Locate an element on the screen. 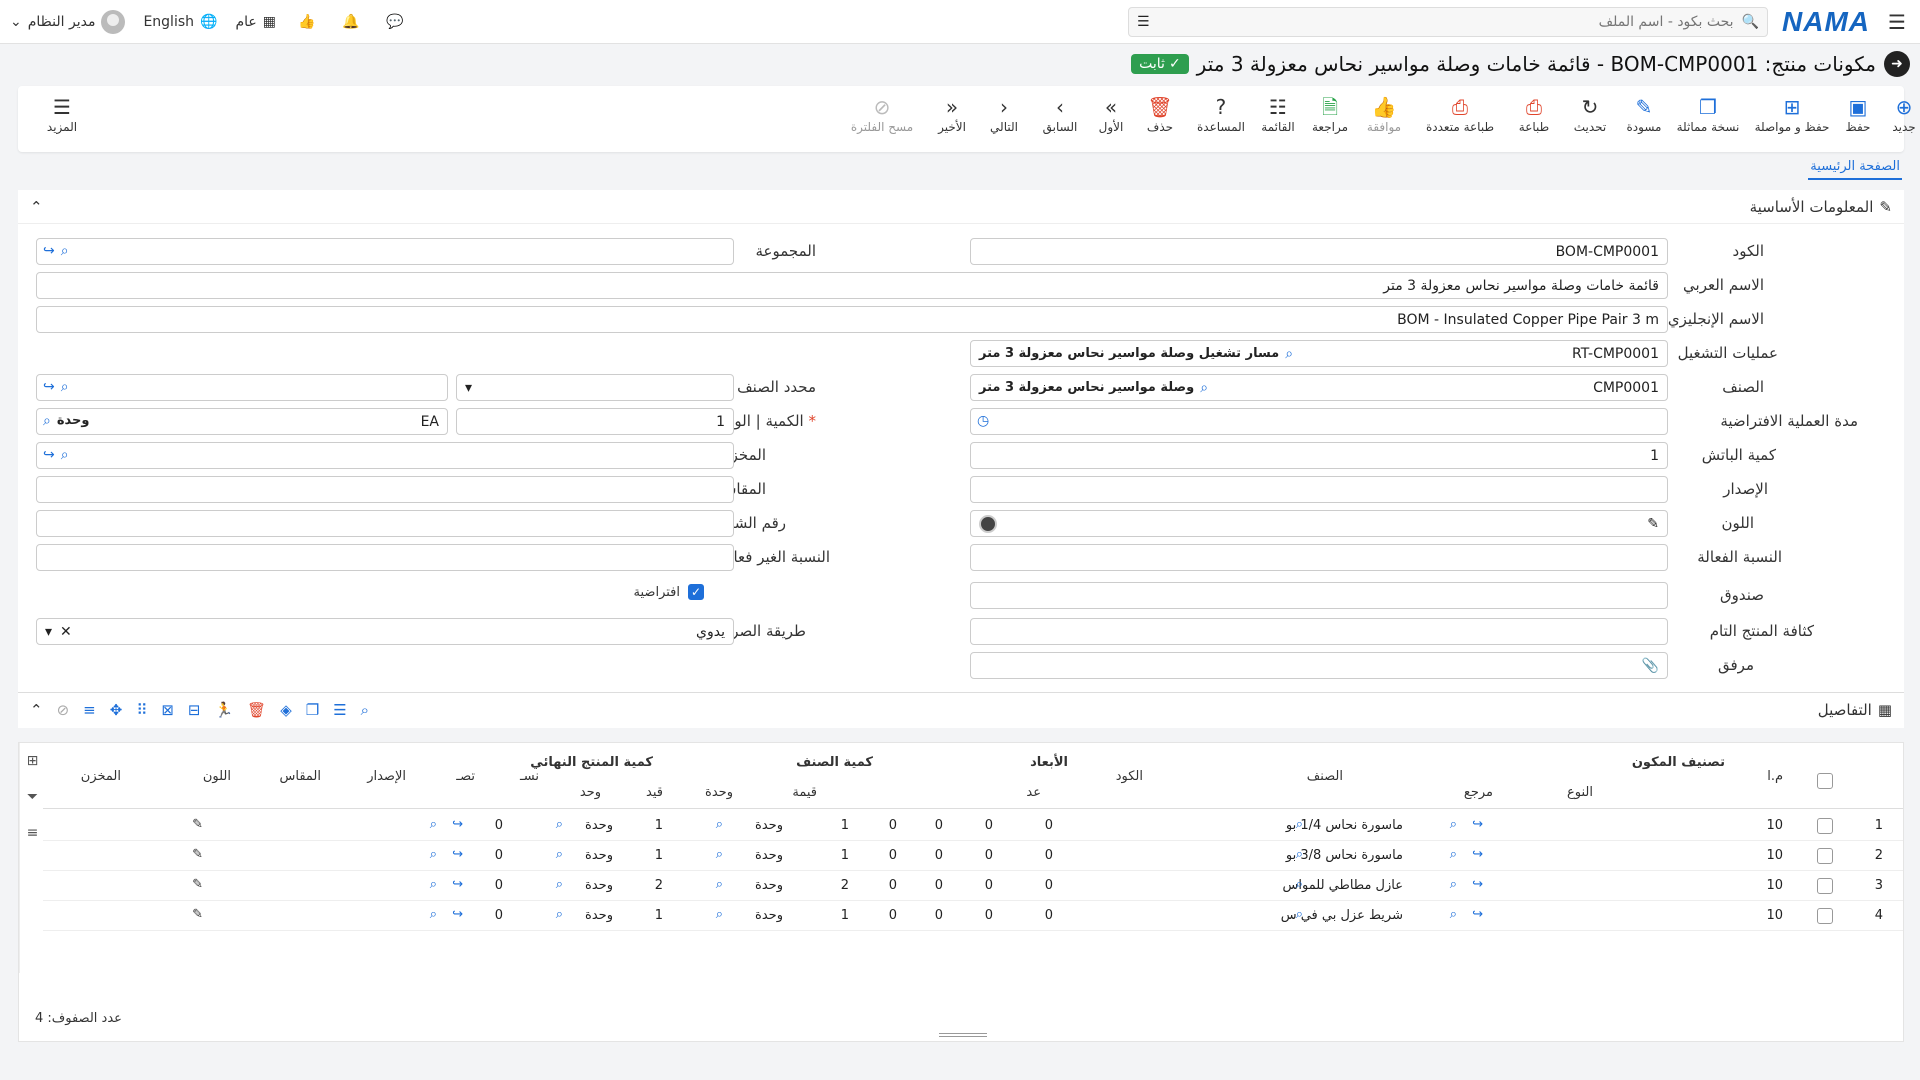  search-input is located at coordinates (1445, 21).